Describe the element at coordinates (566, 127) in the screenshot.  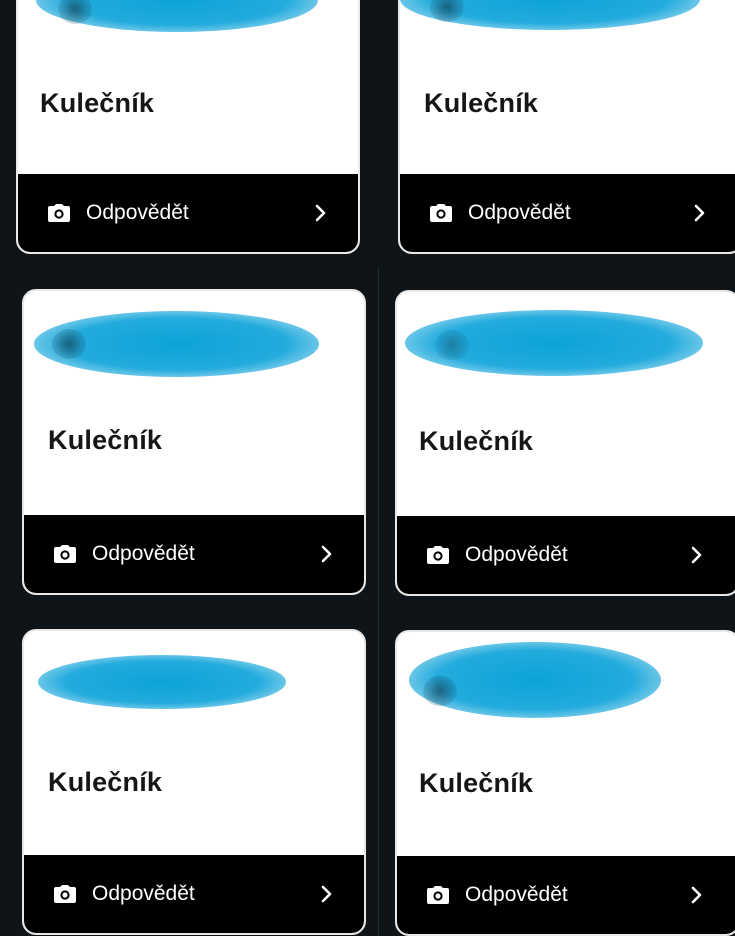
I see `story-card-2: Kulečník Odpovědět` at that location.